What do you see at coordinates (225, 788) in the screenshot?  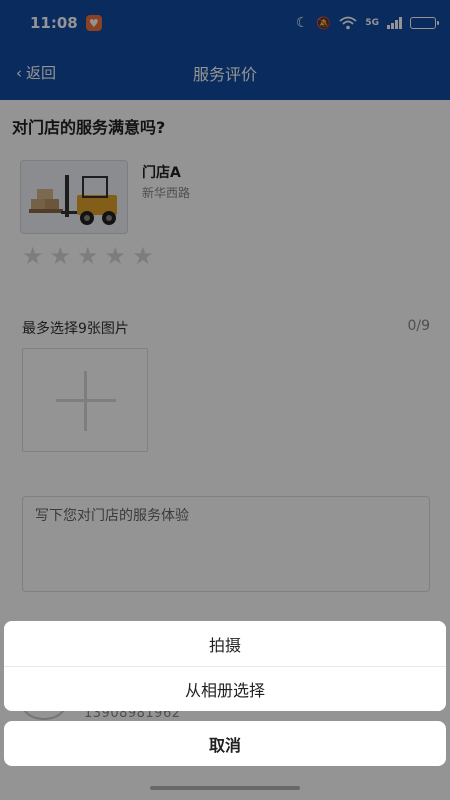 I see `home-indicator` at bounding box center [225, 788].